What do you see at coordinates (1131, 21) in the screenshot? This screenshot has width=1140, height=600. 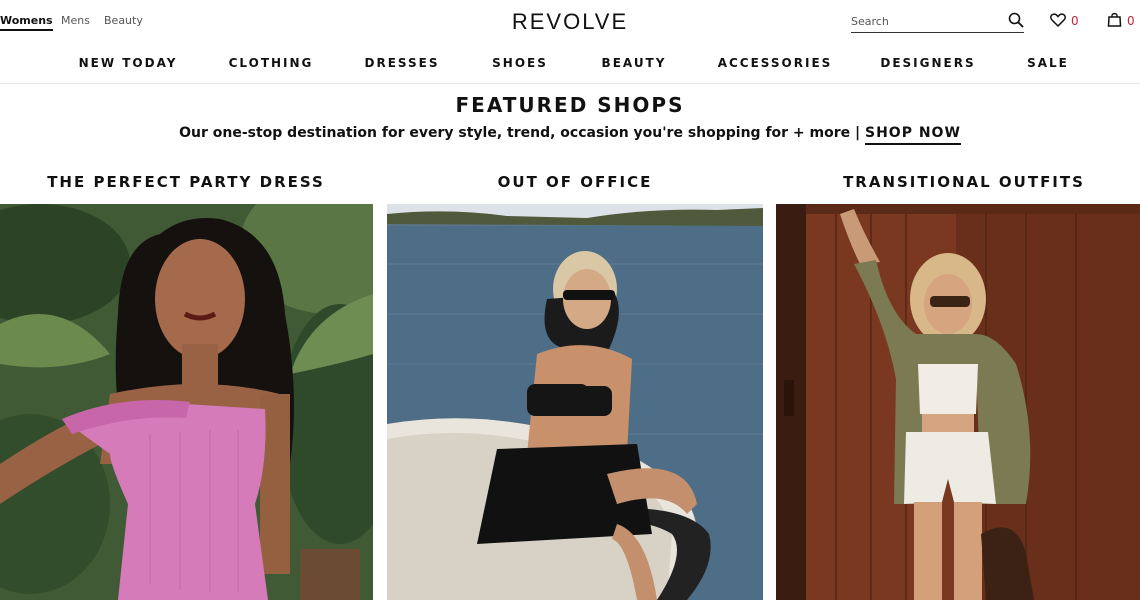 I see `bag-count: 0` at bounding box center [1131, 21].